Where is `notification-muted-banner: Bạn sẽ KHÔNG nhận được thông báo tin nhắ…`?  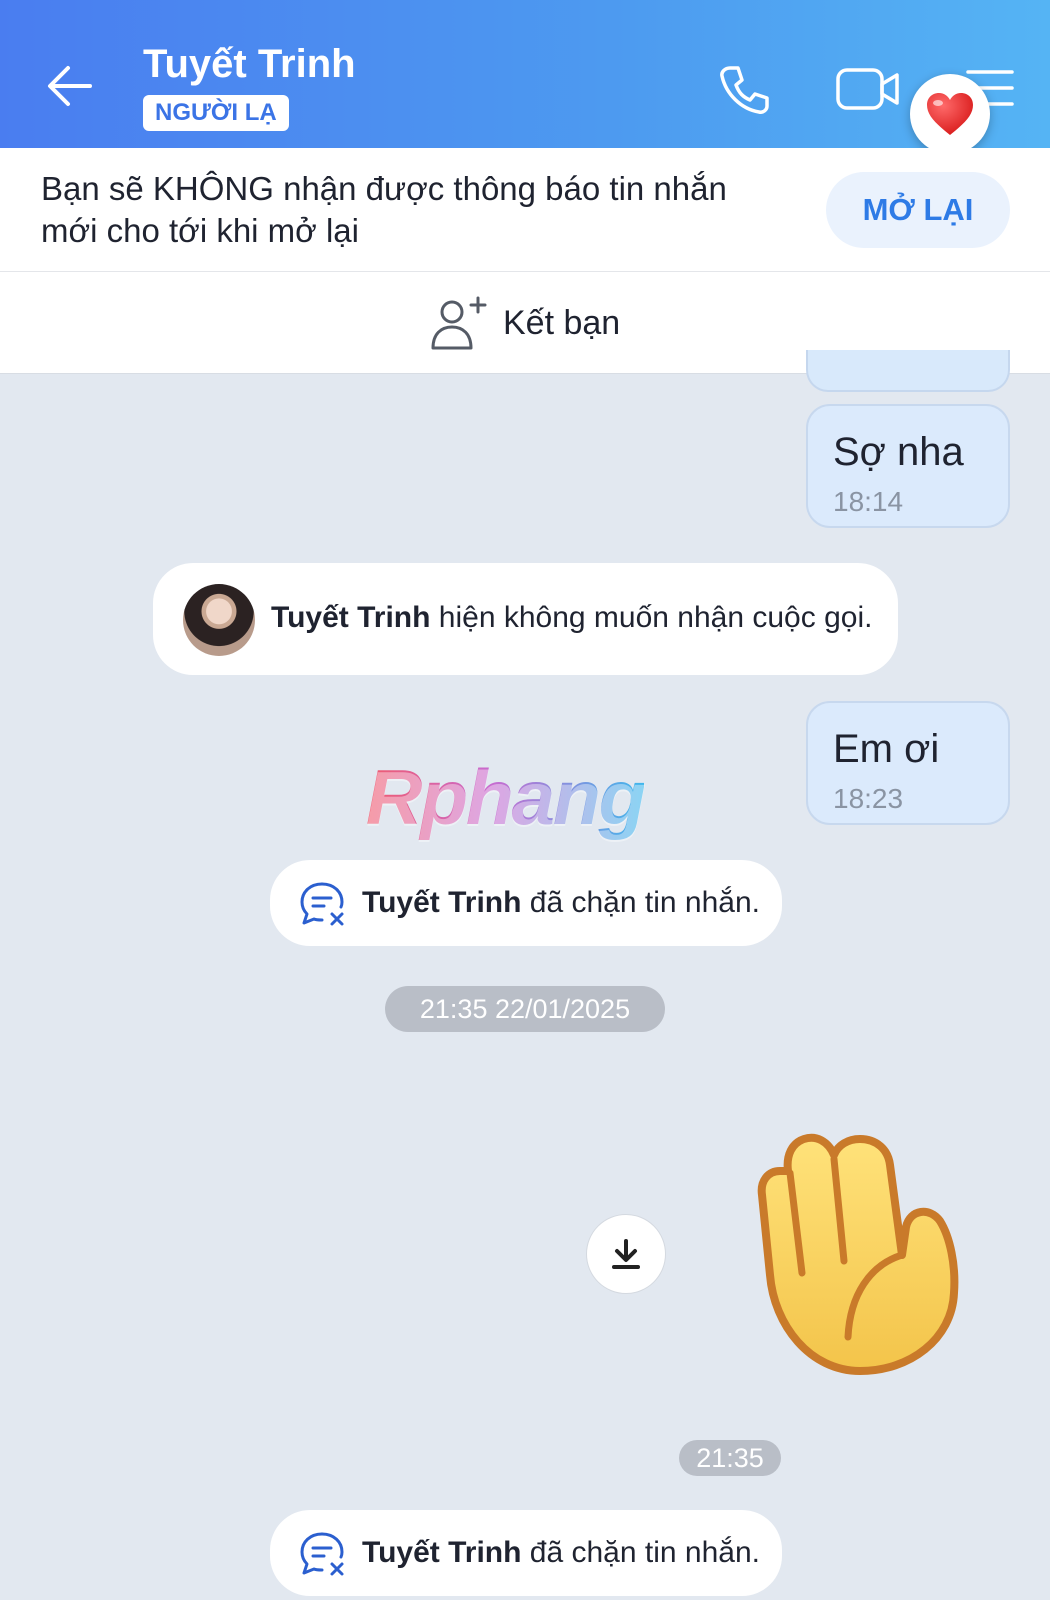 notification-muted-banner: Bạn sẽ KHÔNG nhận được thông báo tin nhắ… is located at coordinates (525, 210).